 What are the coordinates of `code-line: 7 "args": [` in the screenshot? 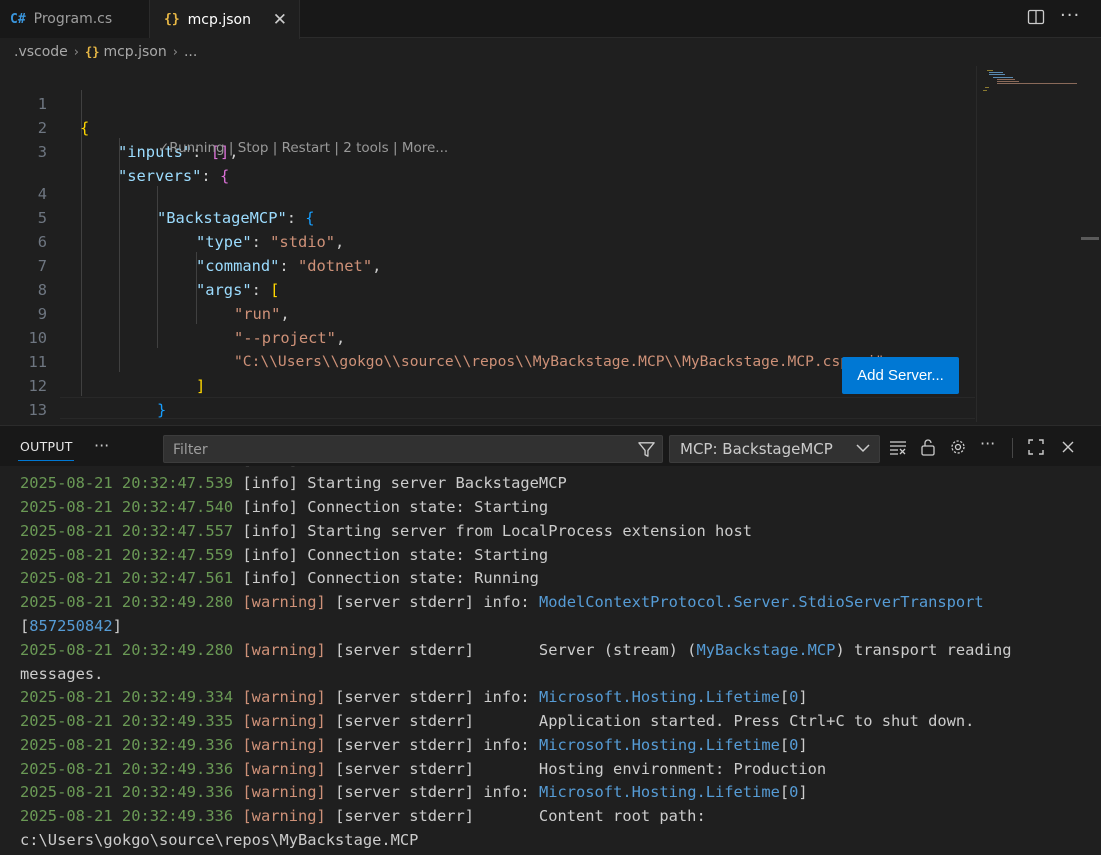 It's located at (488, 264).